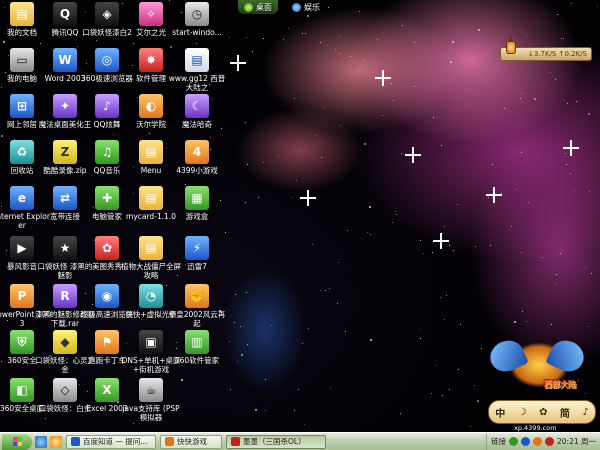 This screenshot has width=600, height=450. What do you see at coordinates (296, 7) in the screenshot?
I see `globe-icon` at bounding box center [296, 7].